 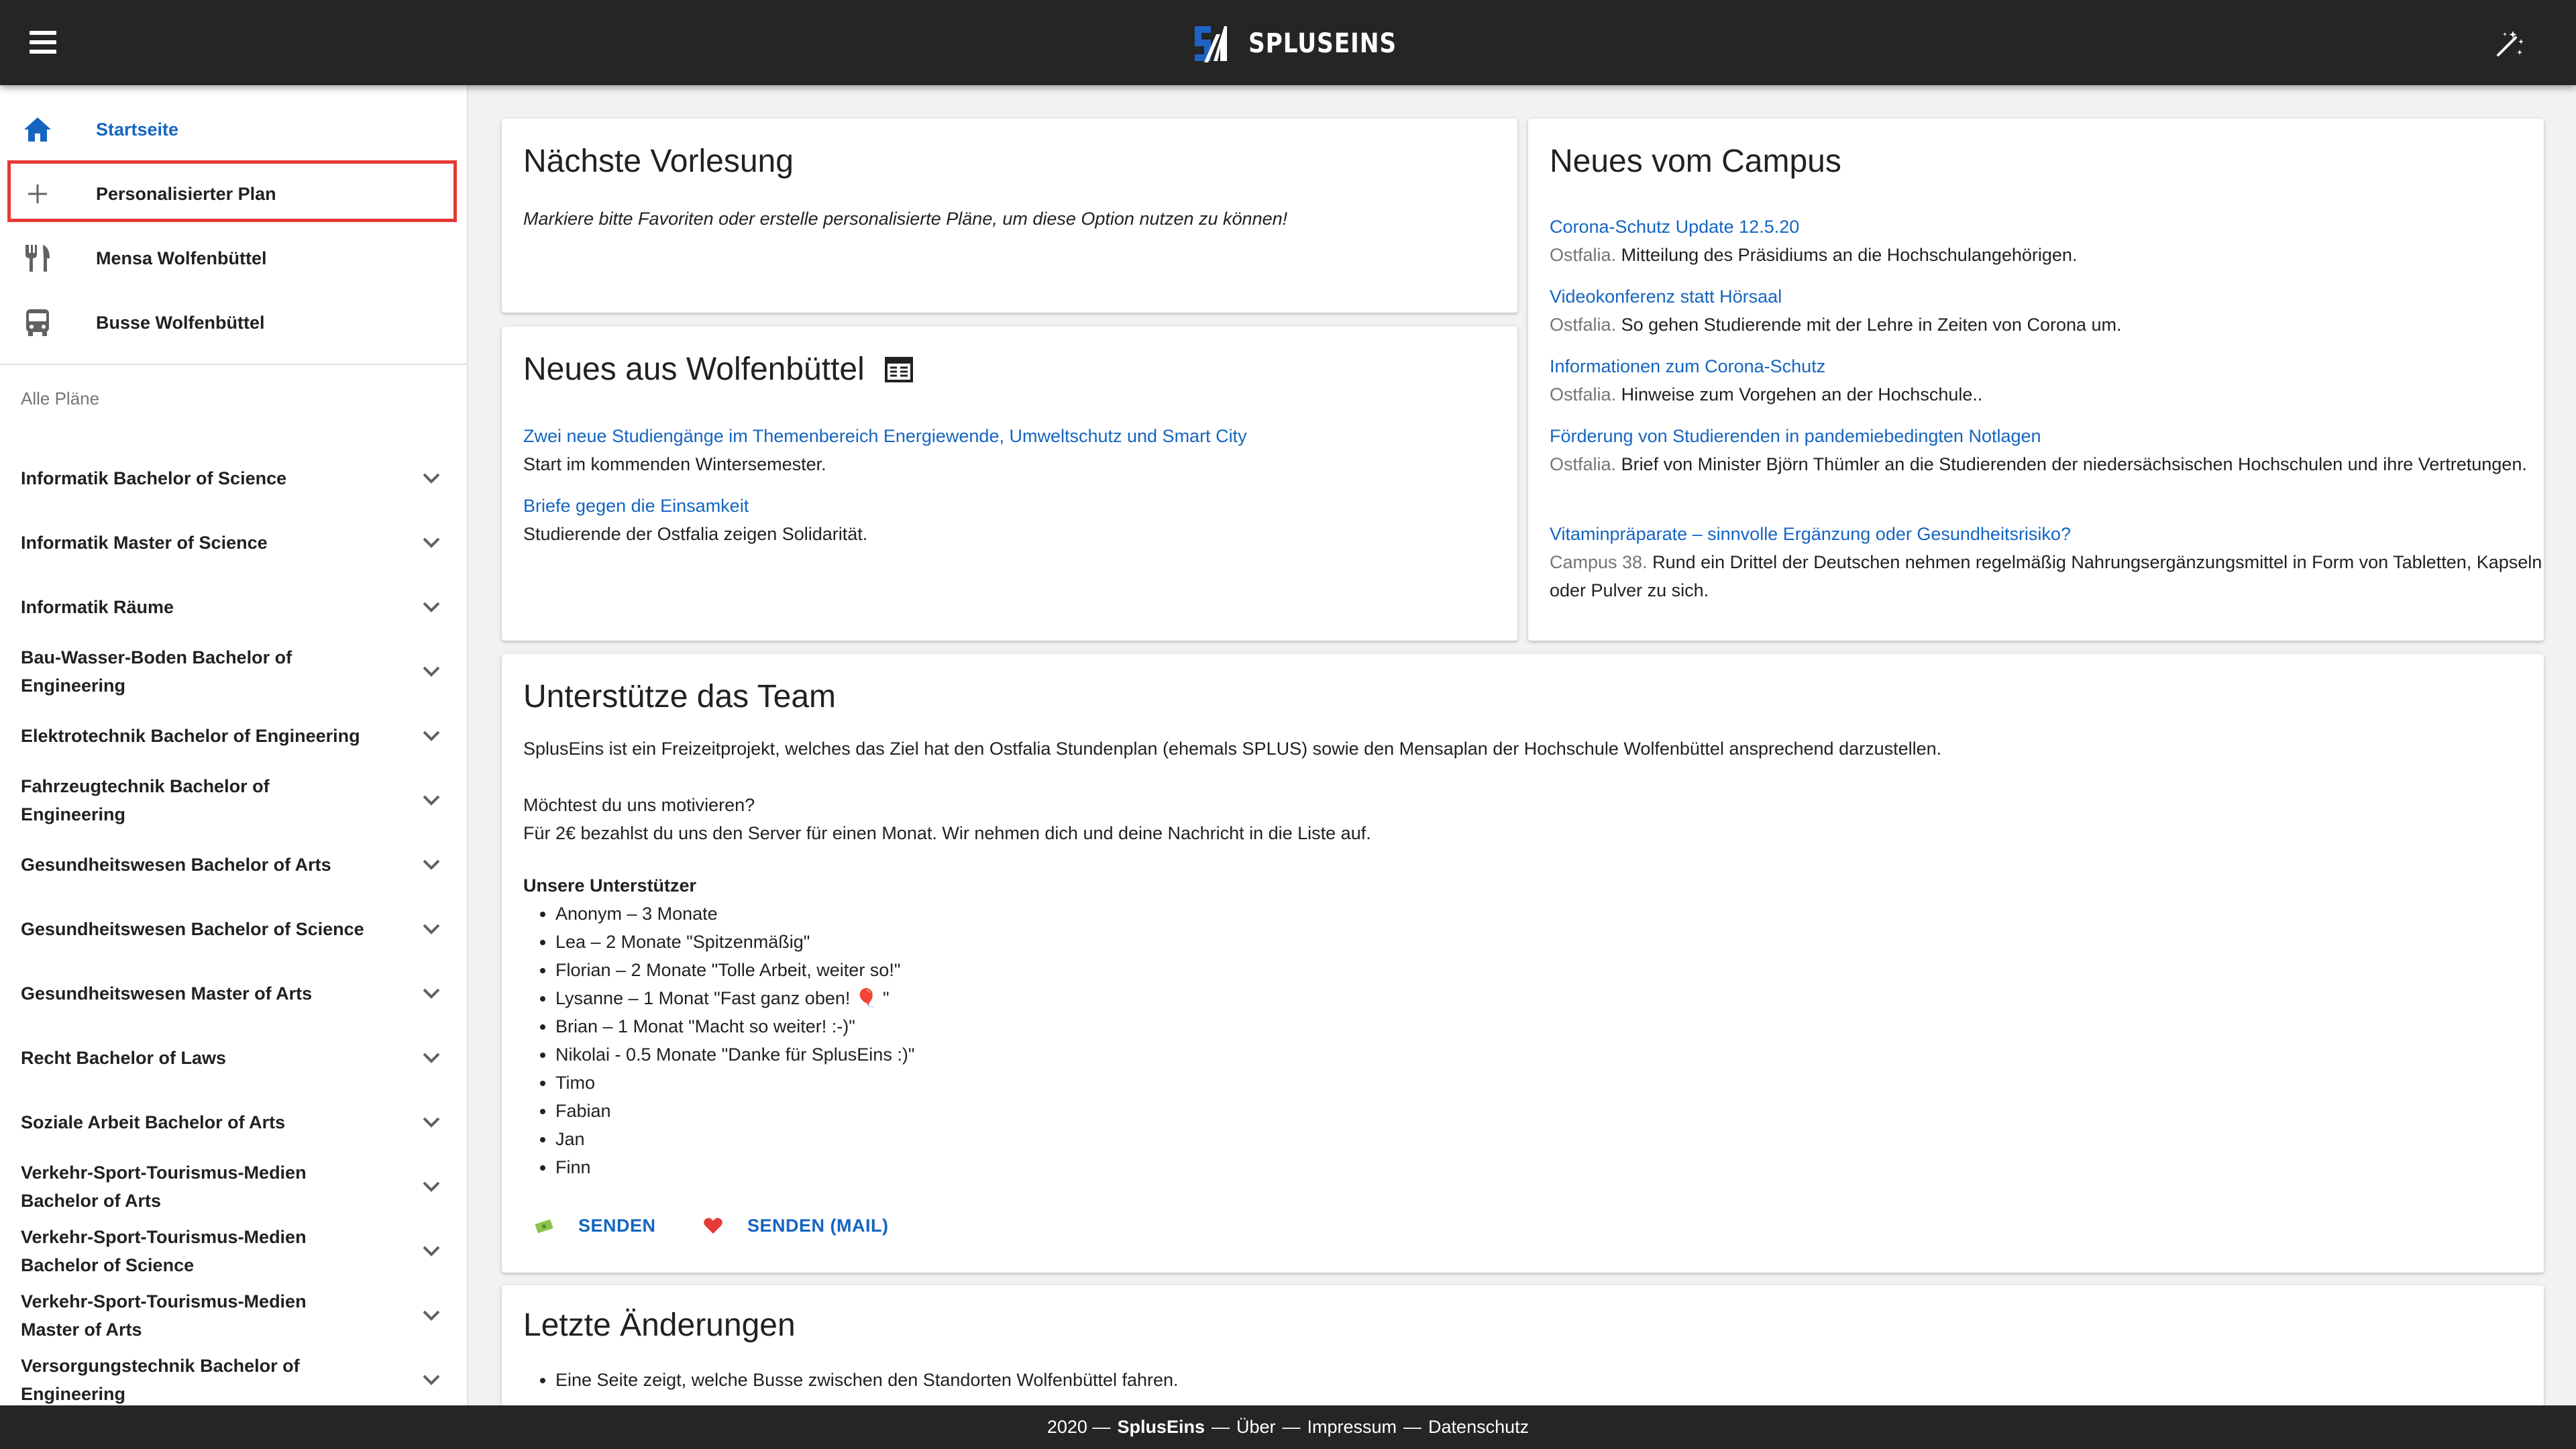 What do you see at coordinates (167, 993) in the screenshot?
I see `plan-label: Gesundheitswesen Master of Arts` at bounding box center [167, 993].